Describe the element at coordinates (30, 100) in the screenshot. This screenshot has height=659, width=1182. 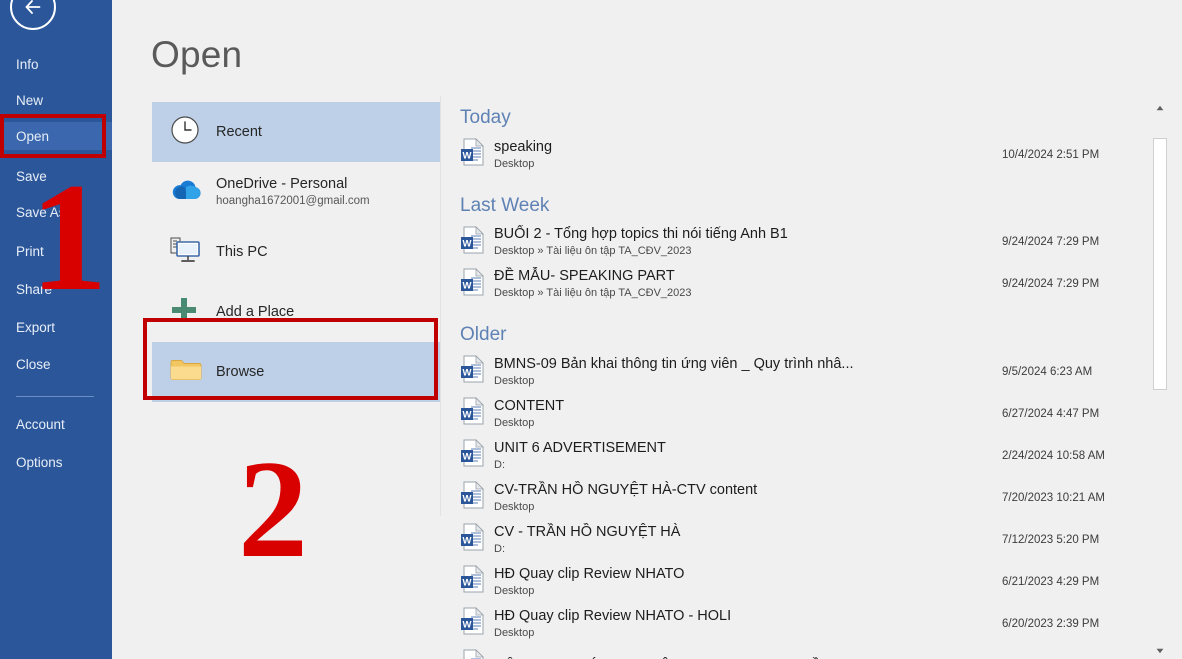
I see `sidebar-item-label: New` at that location.